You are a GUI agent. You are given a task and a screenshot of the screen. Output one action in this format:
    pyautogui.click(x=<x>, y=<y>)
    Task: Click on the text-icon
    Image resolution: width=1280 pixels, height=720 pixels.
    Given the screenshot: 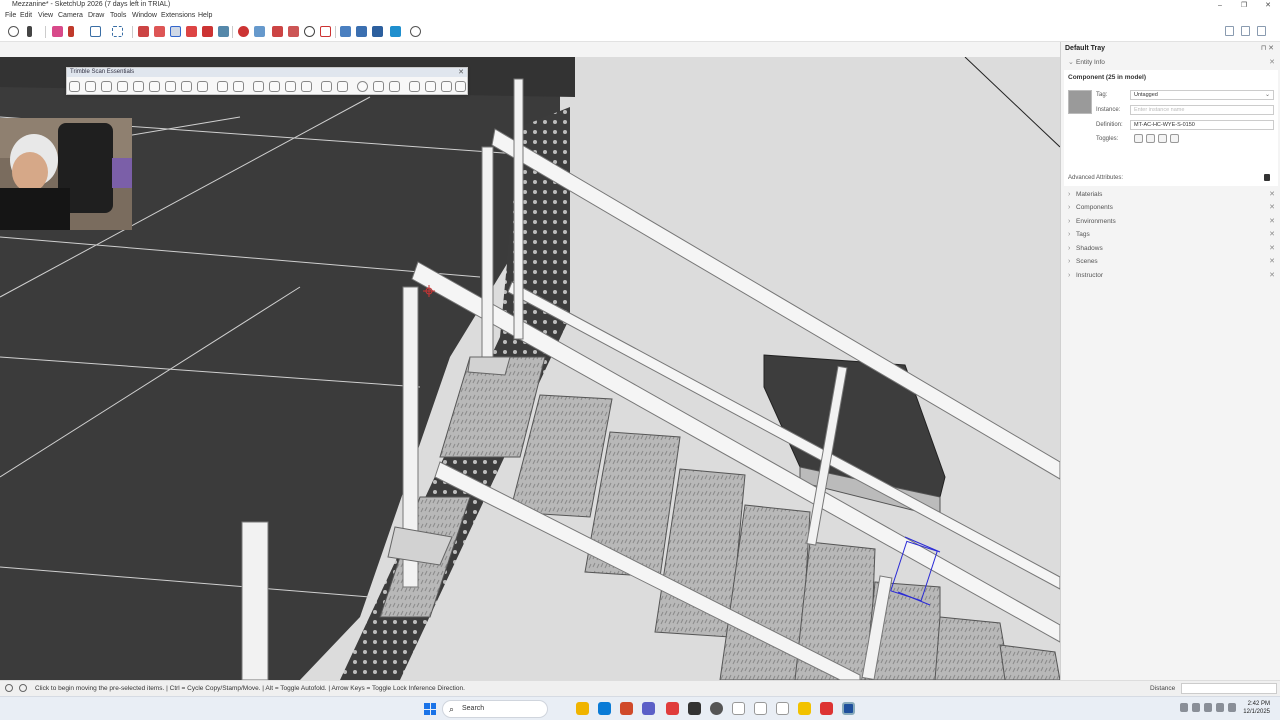 What is the action you would take?
    pyautogui.click(x=293, y=31)
    